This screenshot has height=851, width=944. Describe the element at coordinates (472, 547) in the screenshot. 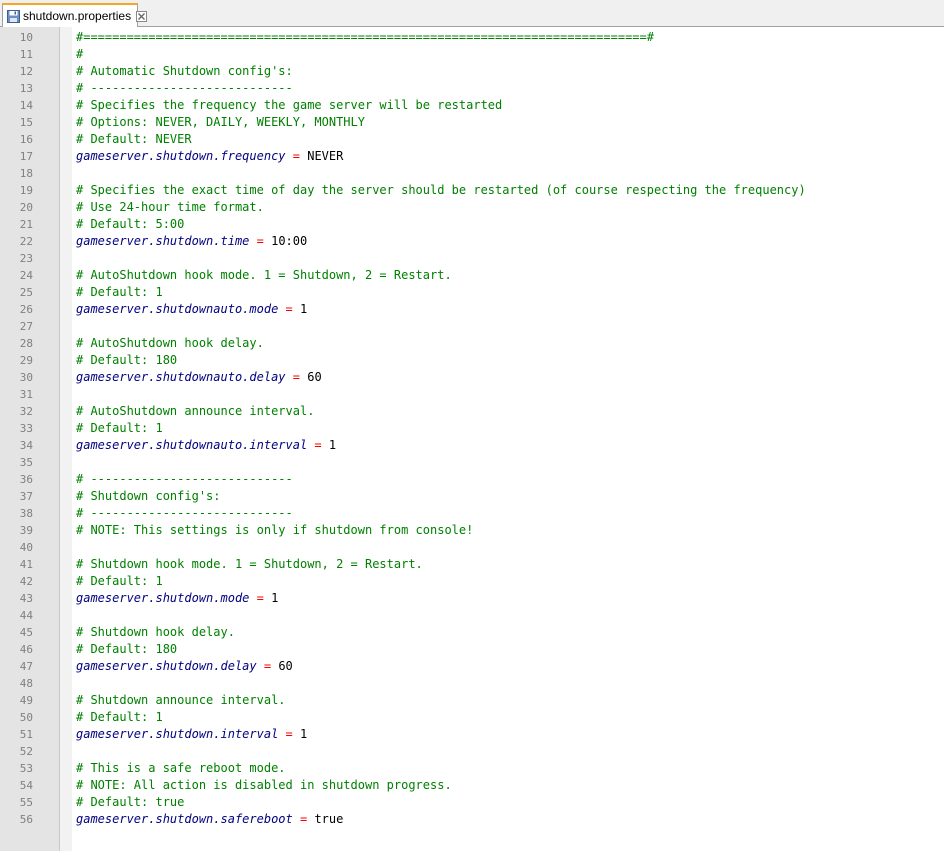

I see `code-line: 40` at that location.